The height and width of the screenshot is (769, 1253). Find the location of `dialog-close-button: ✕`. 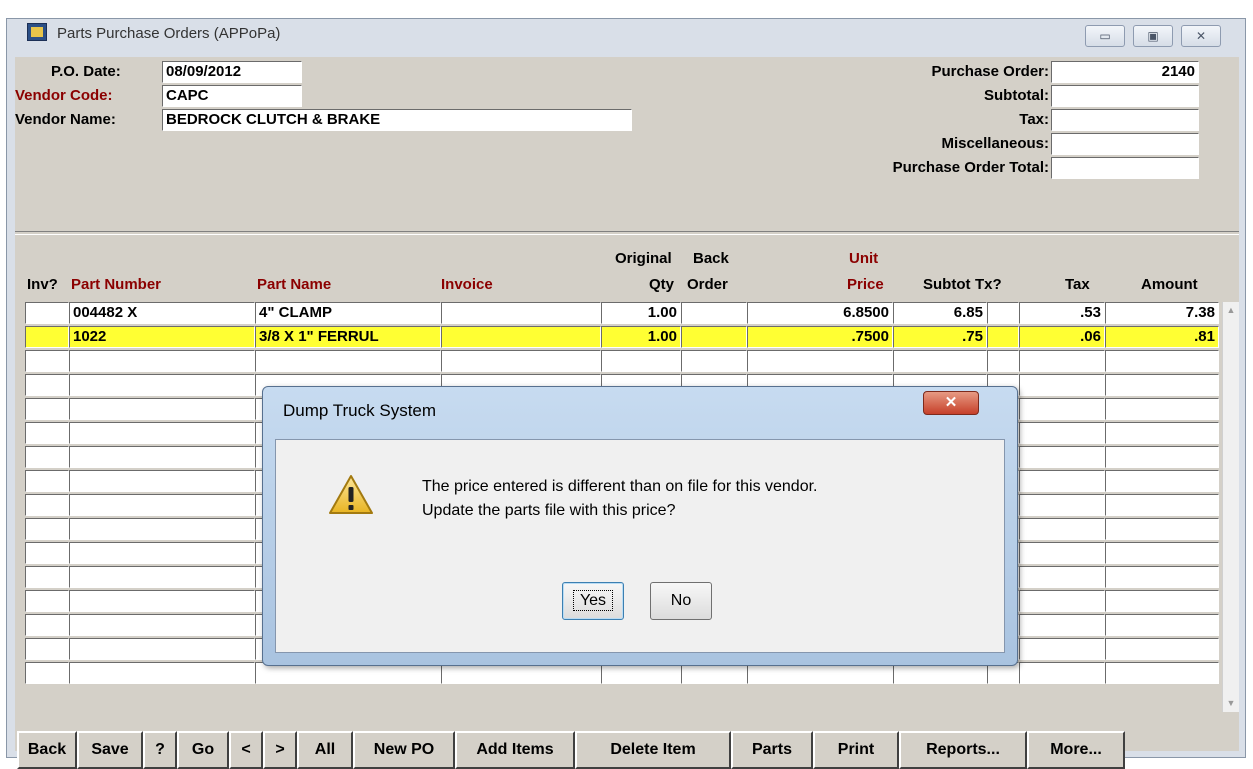

dialog-close-button: ✕ is located at coordinates (951, 403).